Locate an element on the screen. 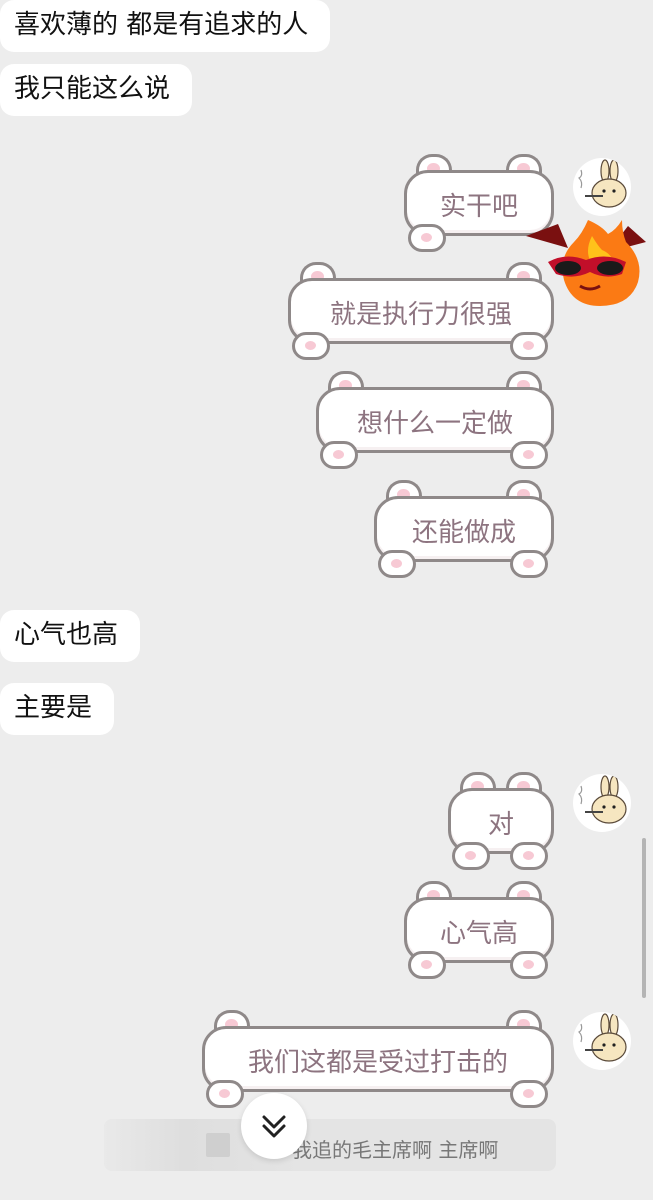 This screenshot has width=653, height=1200. scrollbar-thumb is located at coordinates (644, 918).